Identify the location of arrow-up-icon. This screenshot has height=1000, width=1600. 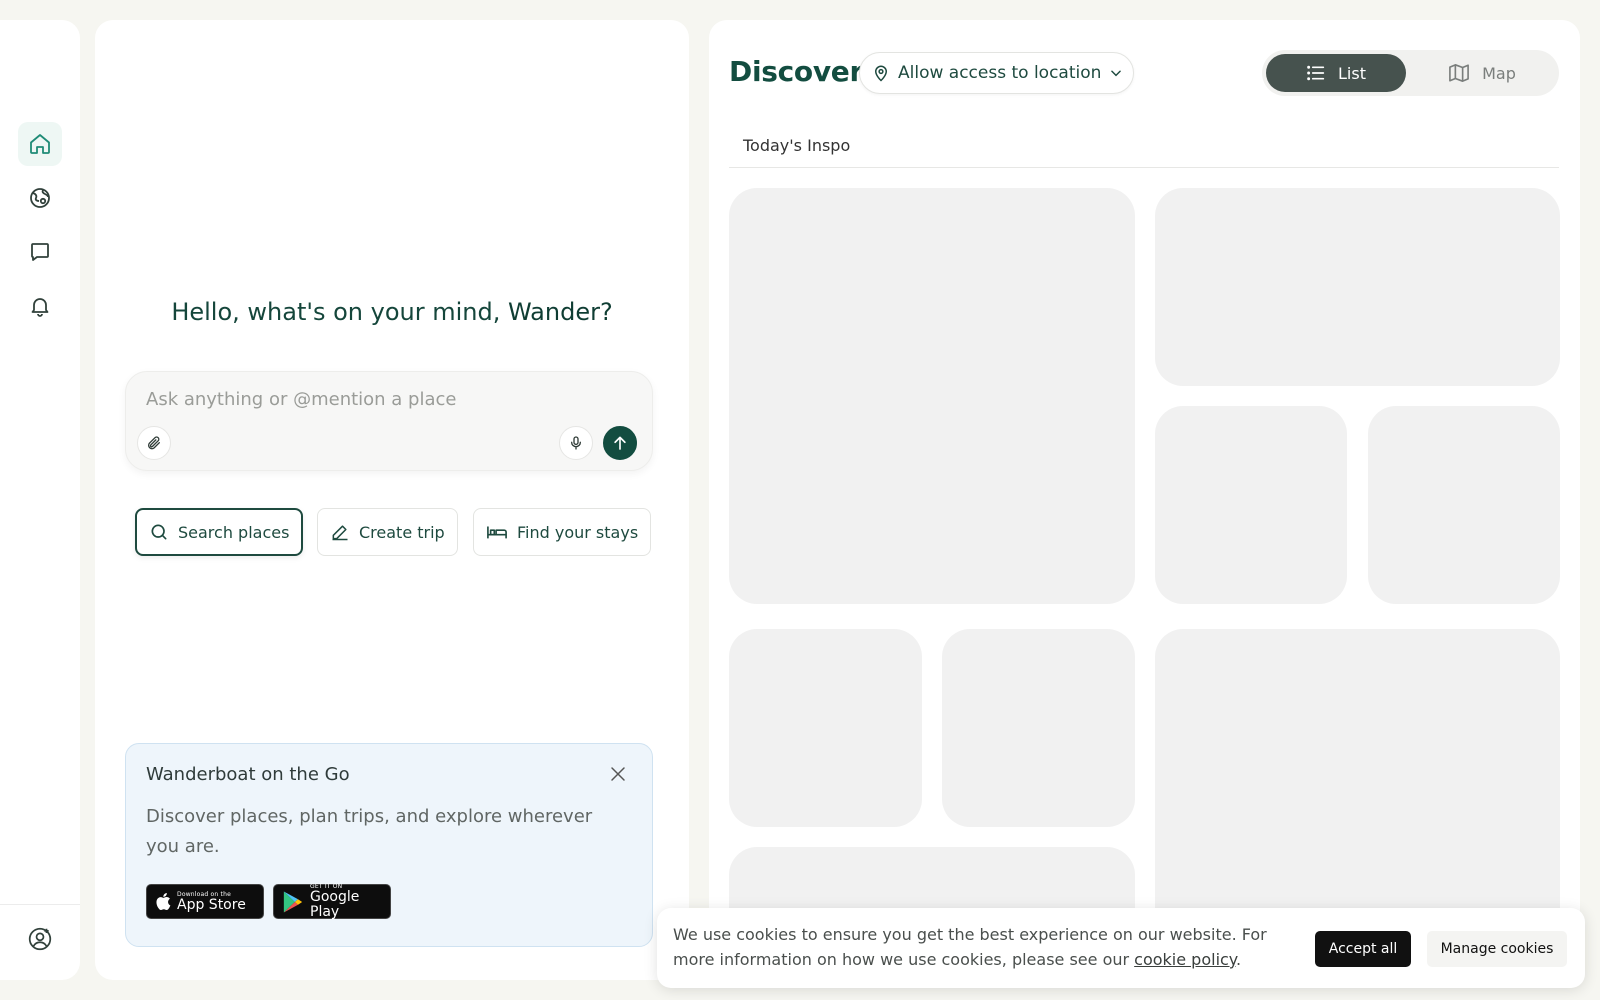
(620, 443).